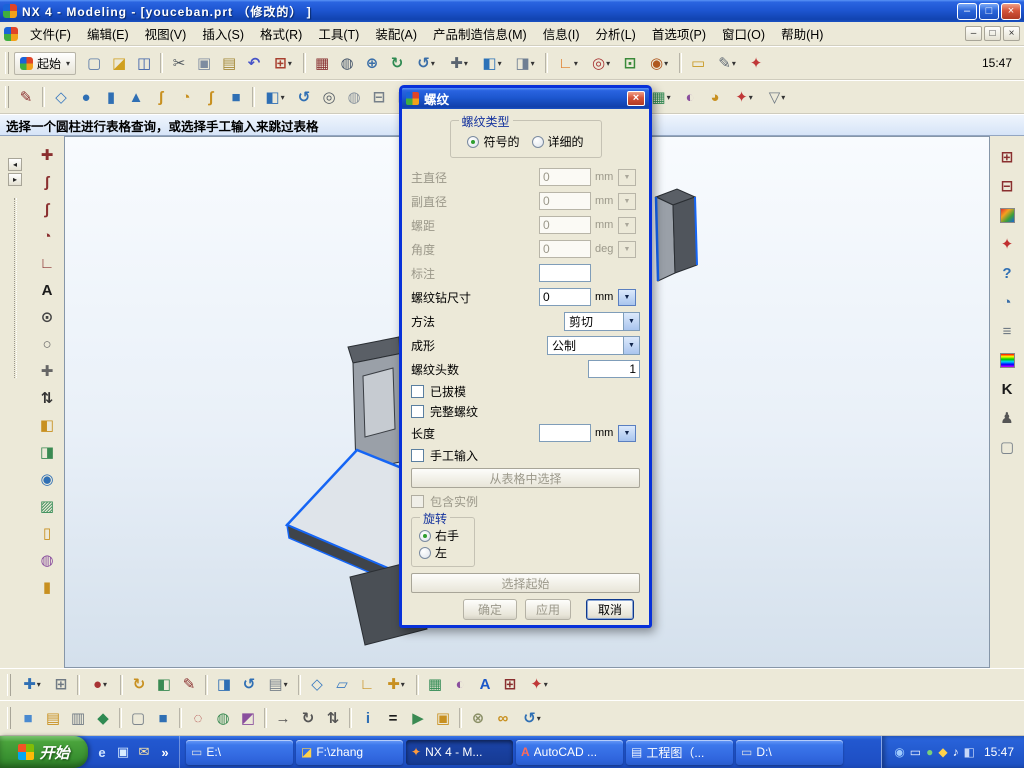 The height and width of the screenshot is (768, 1024). What do you see at coordinates (239, 752) in the screenshot?
I see `taskbar-task-e-drive: ▭ E:\` at bounding box center [239, 752].